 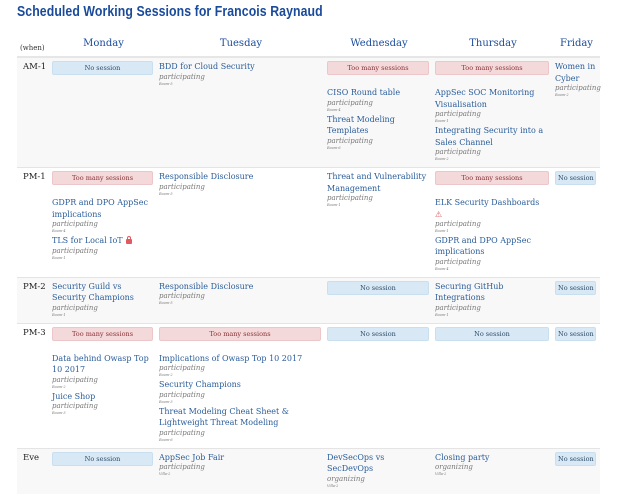 I want to click on session-title: Threat Modeling Templates, so click(x=361, y=125).